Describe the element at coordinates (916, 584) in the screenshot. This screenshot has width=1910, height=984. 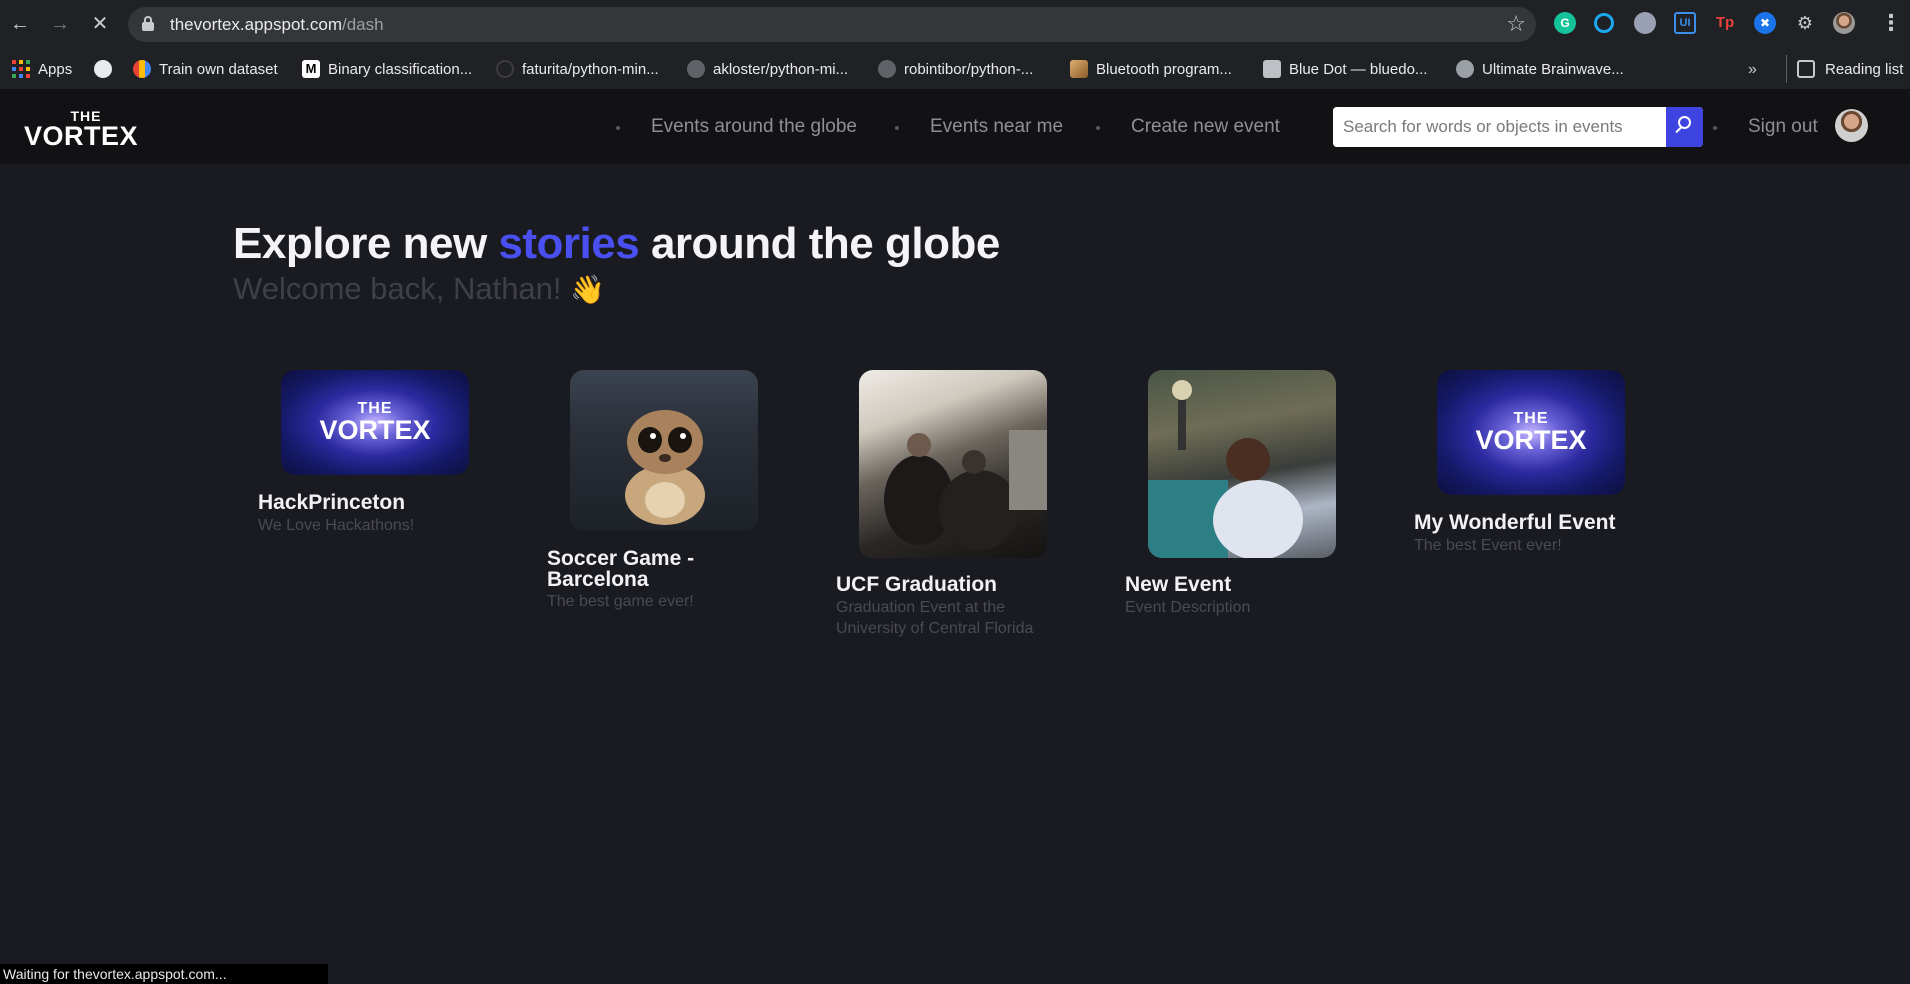
I see `event-title: UCF Graduation` at that location.